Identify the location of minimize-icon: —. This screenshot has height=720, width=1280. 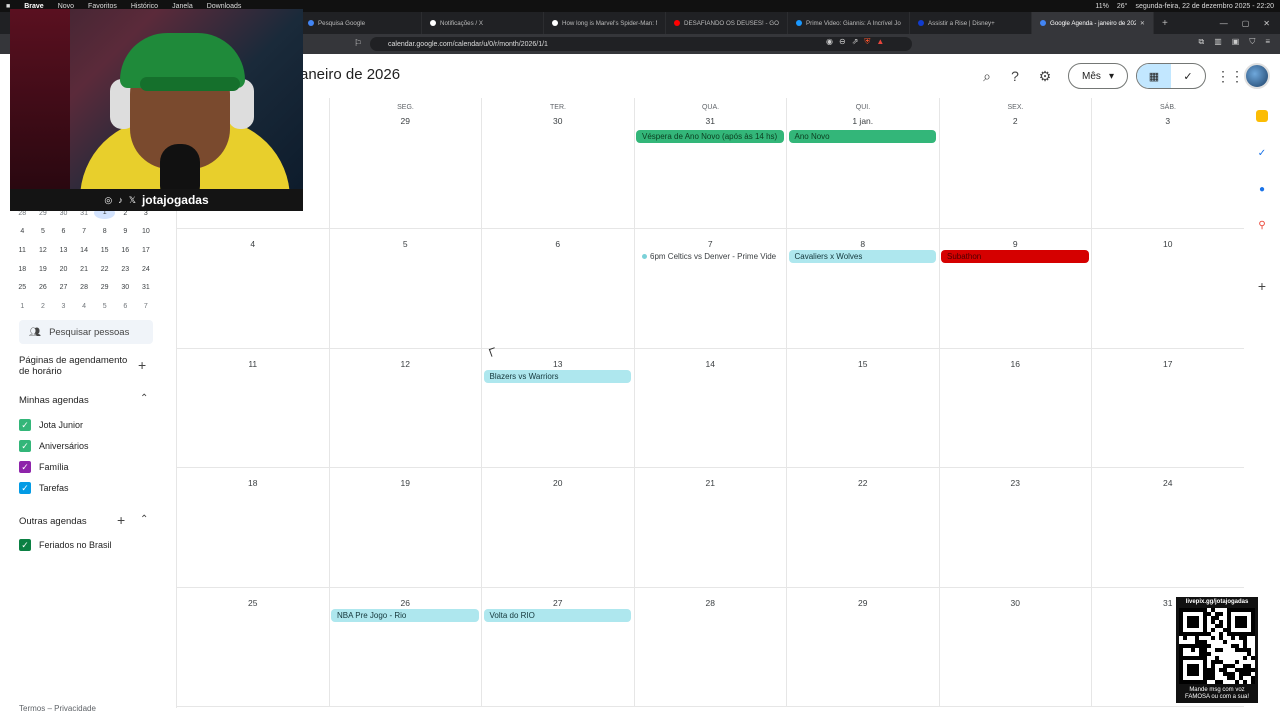
(1224, 23).